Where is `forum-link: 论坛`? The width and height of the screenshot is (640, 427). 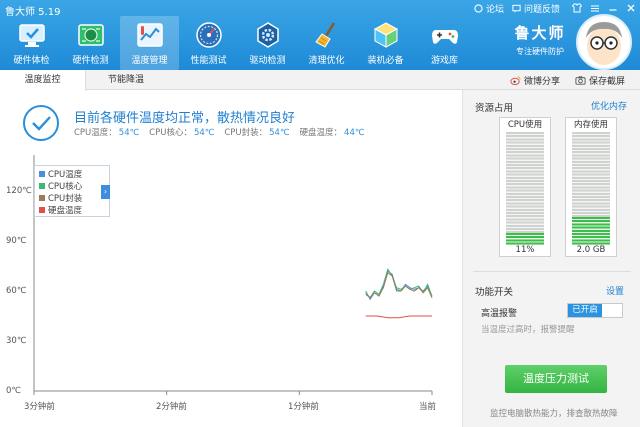
forum-link: 论坛 is located at coordinates (489, 8).